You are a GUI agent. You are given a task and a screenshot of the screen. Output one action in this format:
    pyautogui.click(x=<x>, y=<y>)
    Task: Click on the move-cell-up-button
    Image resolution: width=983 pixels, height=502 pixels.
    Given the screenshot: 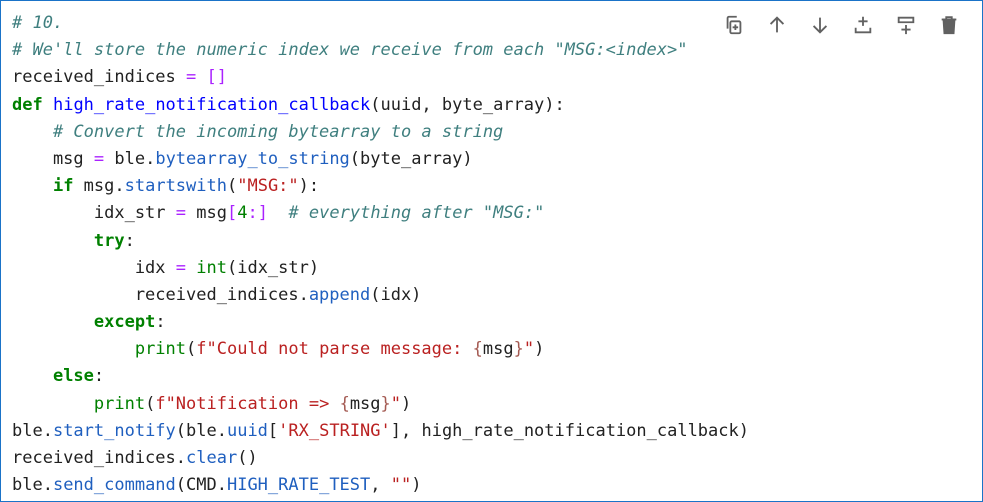 What is the action you would take?
    pyautogui.click(x=776, y=26)
    